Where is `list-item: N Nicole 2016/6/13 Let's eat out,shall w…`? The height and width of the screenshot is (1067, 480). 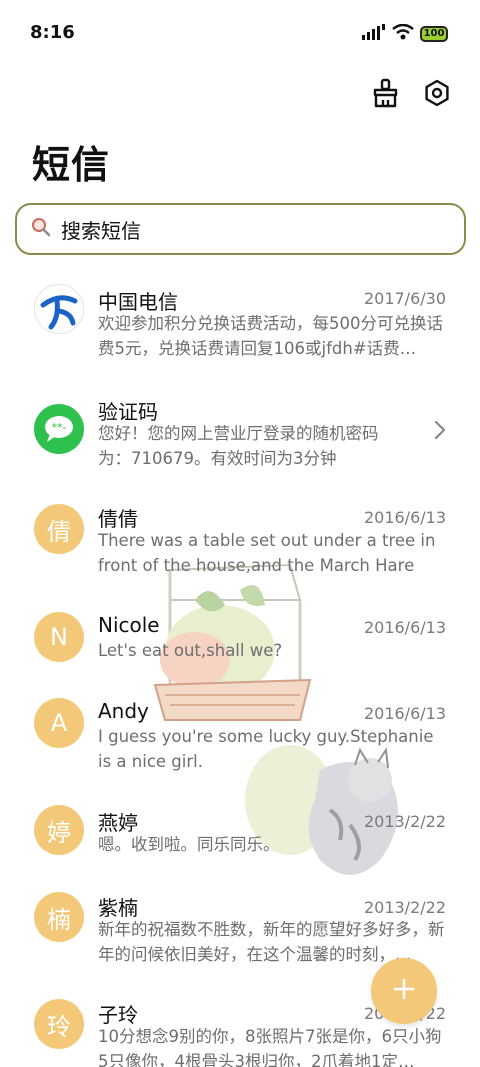 list-item: N Nicole 2016/6/13 Let's eat out,shall w… is located at coordinates (240, 643).